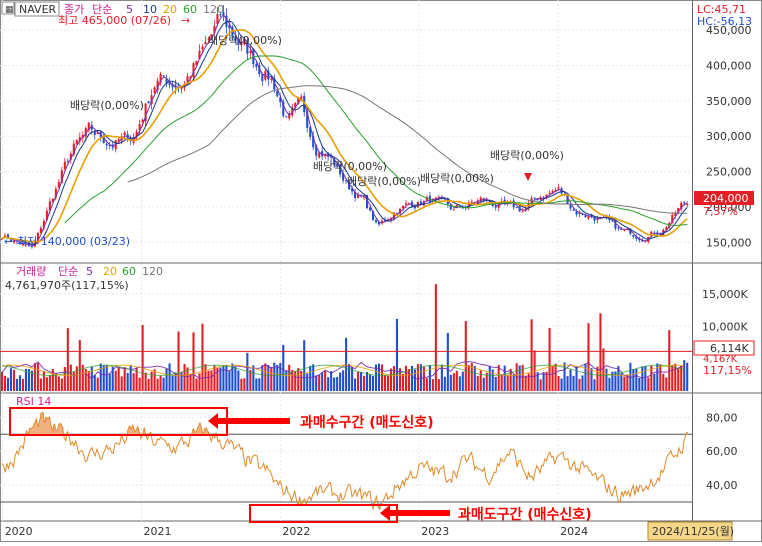 This screenshot has height=546, width=762. Describe the element at coordinates (726, 198) in the screenshot. I see `current-price: 204,000` at that location.